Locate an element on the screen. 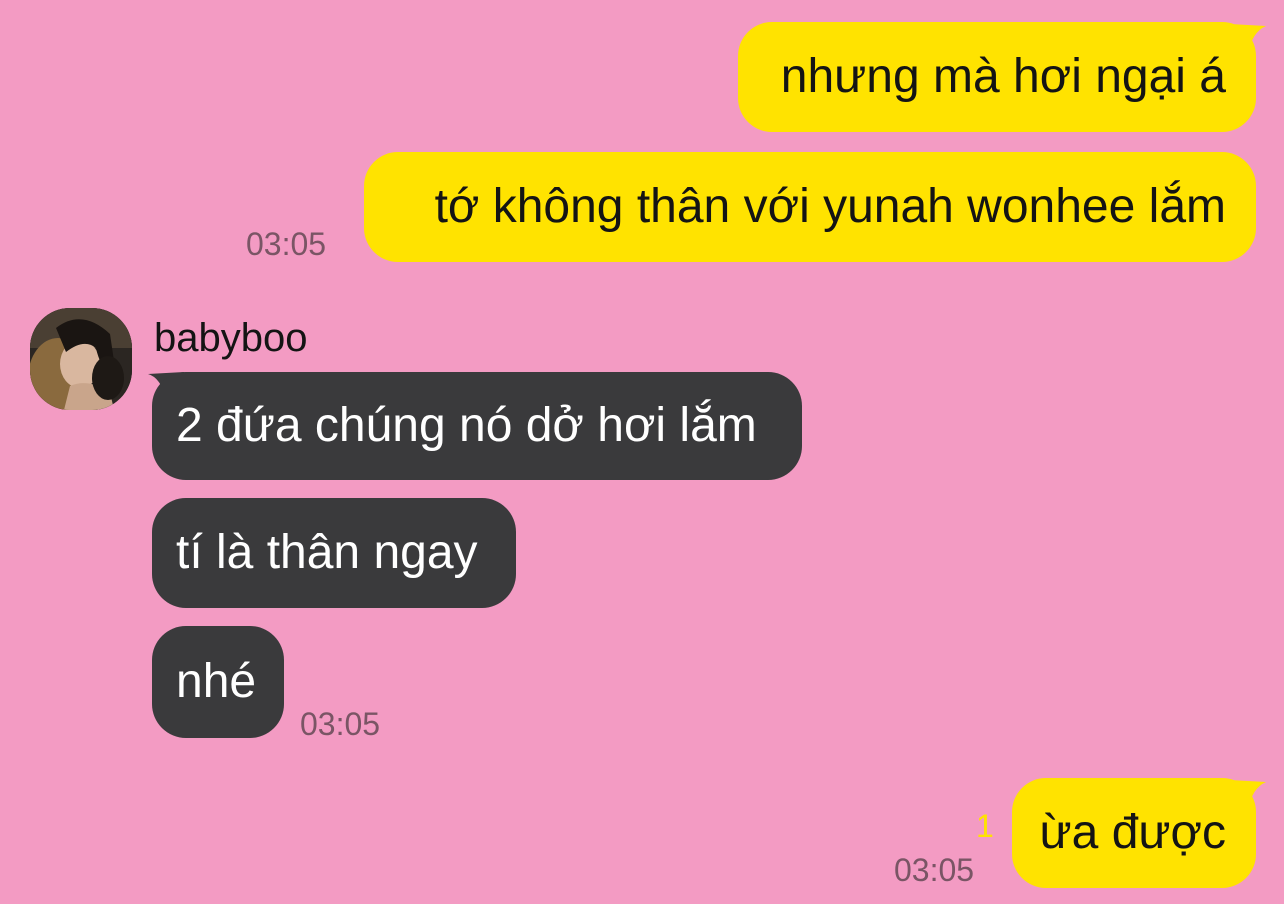 The height and width of the screenshot is (904, 1284). message-text: nhé is located at coordinates (216, 681).